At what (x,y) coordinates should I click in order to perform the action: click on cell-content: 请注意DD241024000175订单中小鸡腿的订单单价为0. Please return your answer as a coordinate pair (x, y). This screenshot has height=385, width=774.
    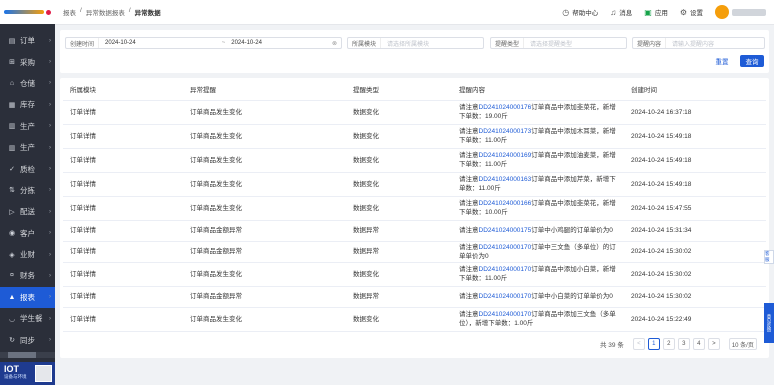
    Looking at the image, I should click on (538, 231).